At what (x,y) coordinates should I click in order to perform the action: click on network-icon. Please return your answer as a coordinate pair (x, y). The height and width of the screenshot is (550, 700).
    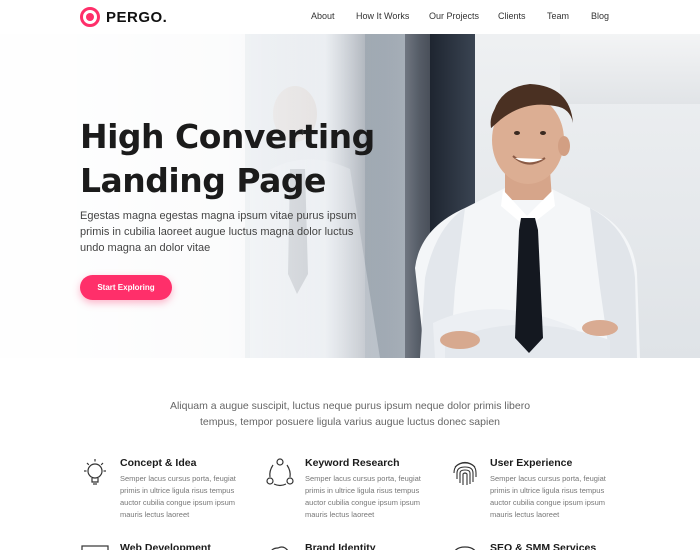
    Looking at the image, I should click on (280, 472).